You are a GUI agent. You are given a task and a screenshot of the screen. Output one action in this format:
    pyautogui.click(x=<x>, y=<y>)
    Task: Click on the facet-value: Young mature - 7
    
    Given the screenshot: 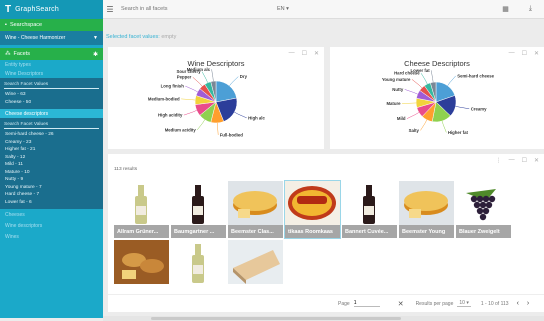 What is the action you would take?
    pyautogui.click(x=51, y=188)
    